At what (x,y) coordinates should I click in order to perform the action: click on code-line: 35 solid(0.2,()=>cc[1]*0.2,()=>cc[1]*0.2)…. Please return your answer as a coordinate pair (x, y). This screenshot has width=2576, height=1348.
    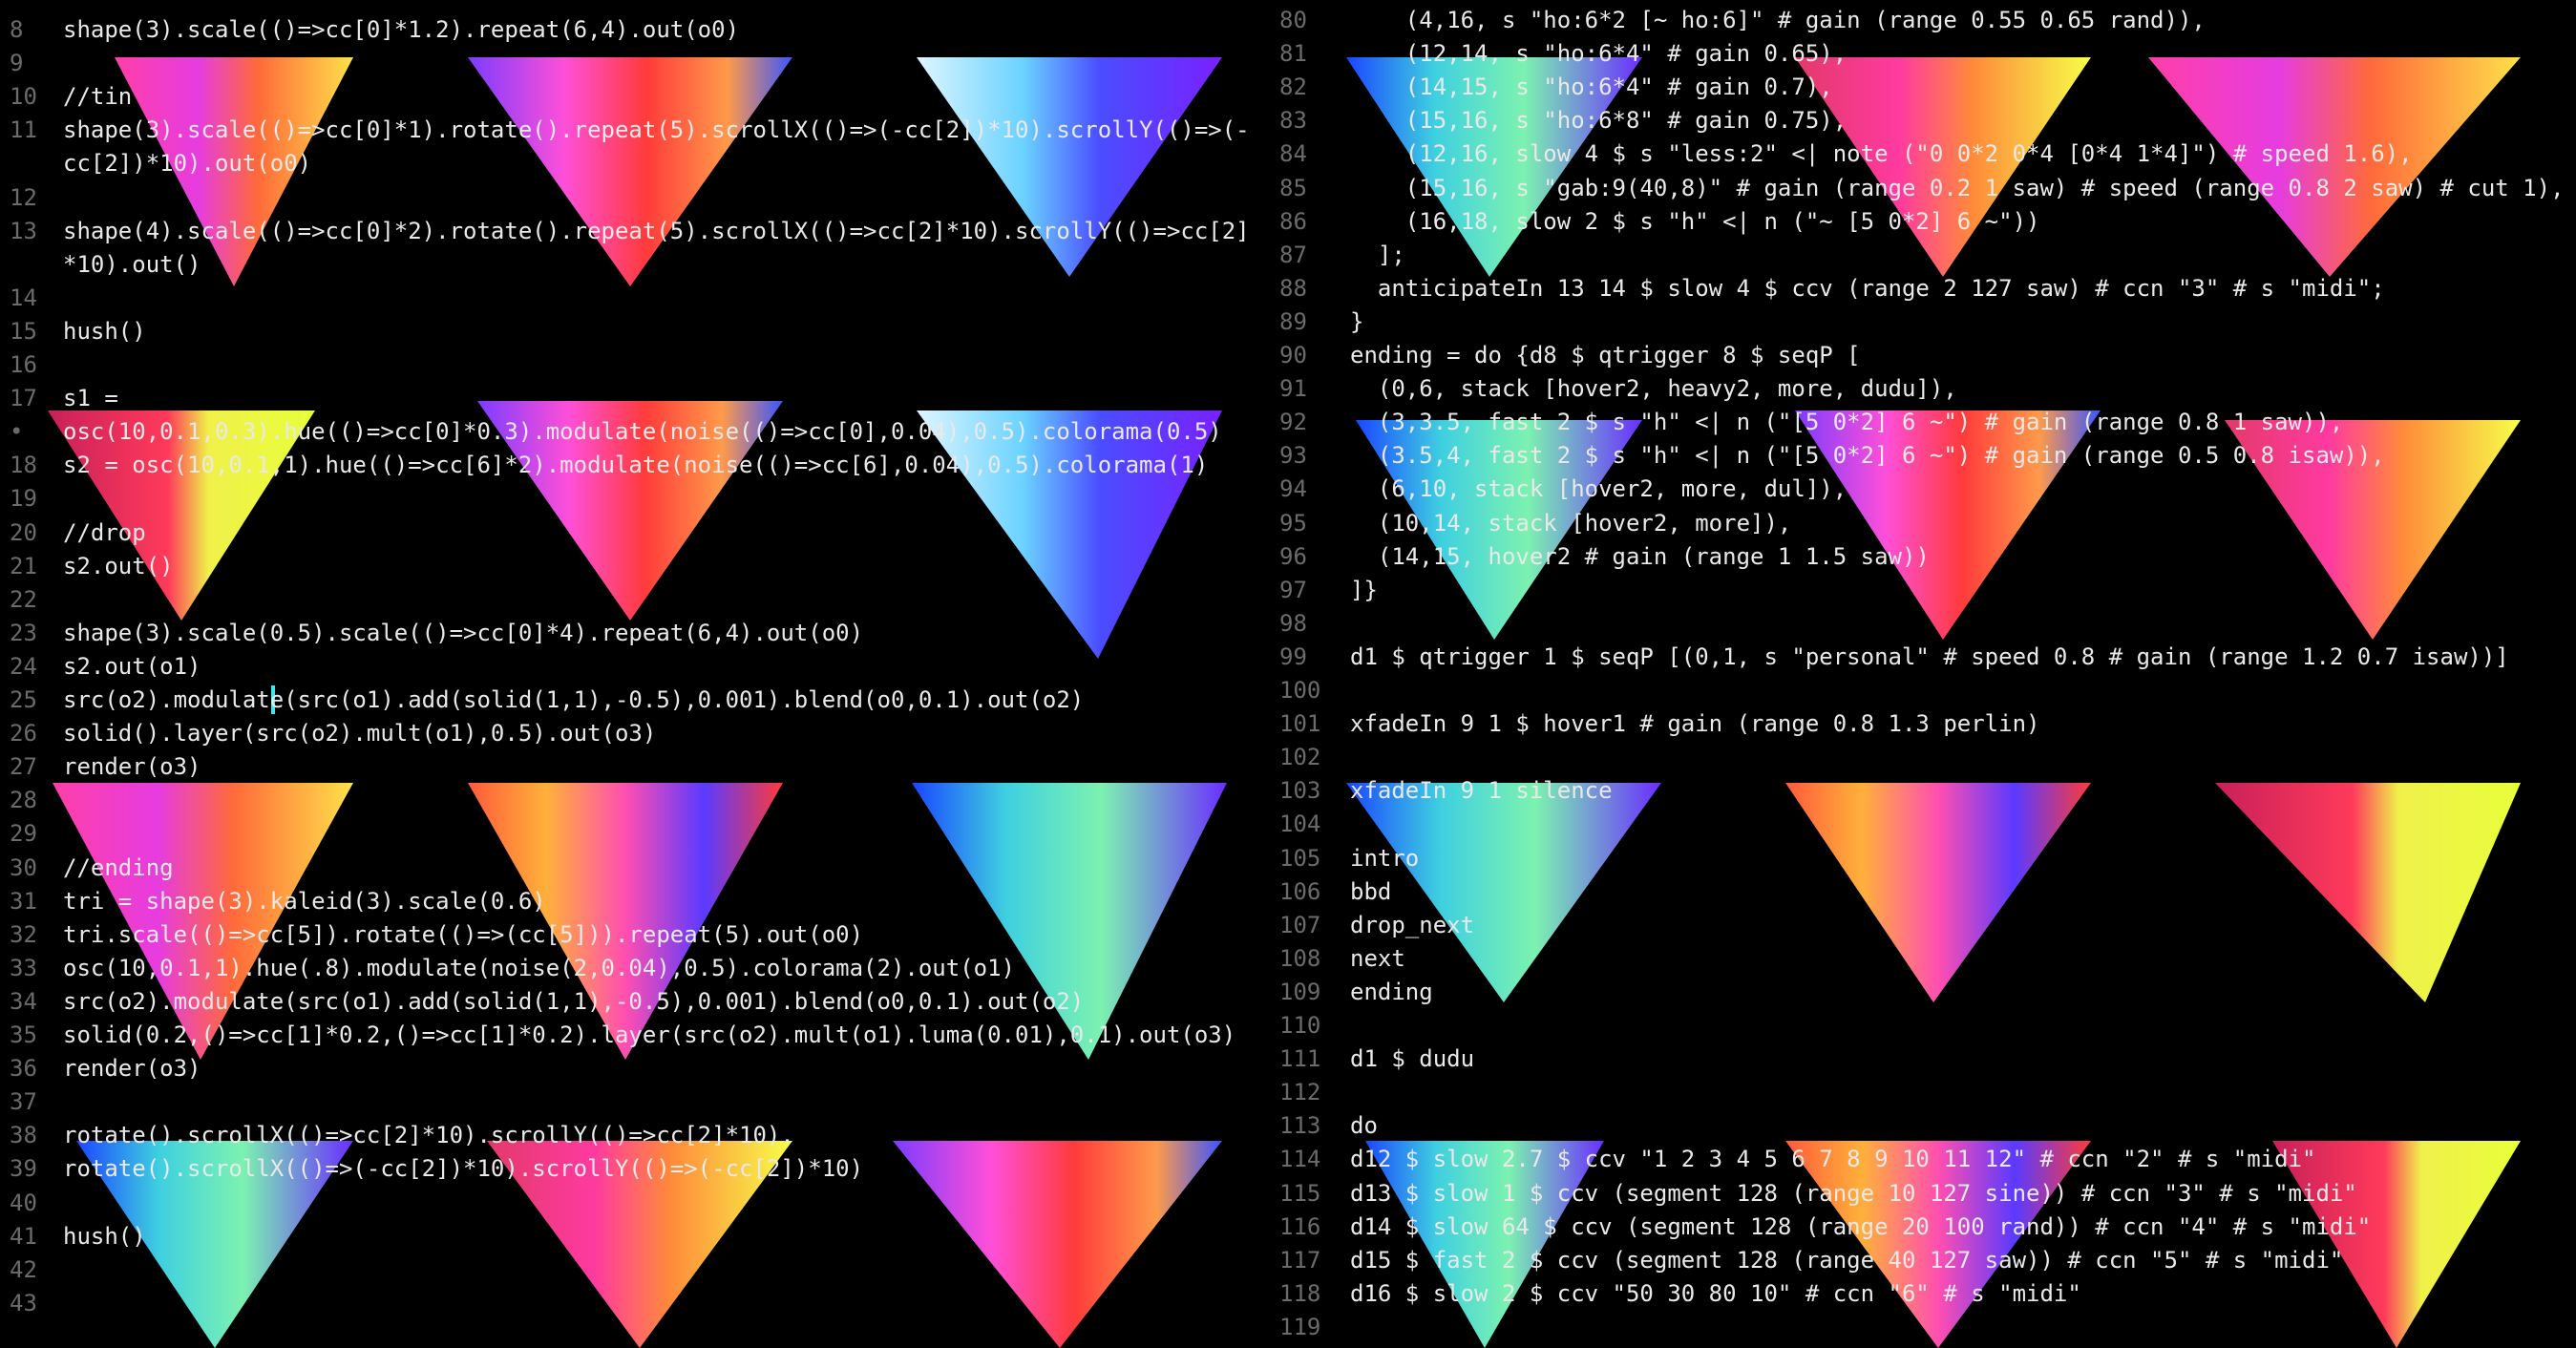
    Looking at the image, I should click on (635, 1036).